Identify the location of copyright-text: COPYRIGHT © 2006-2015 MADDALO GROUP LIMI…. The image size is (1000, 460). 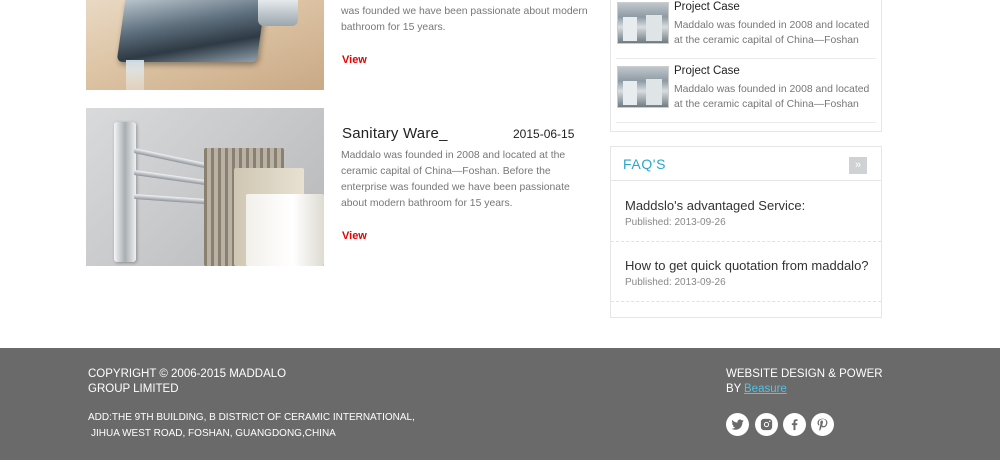
(187, 381).